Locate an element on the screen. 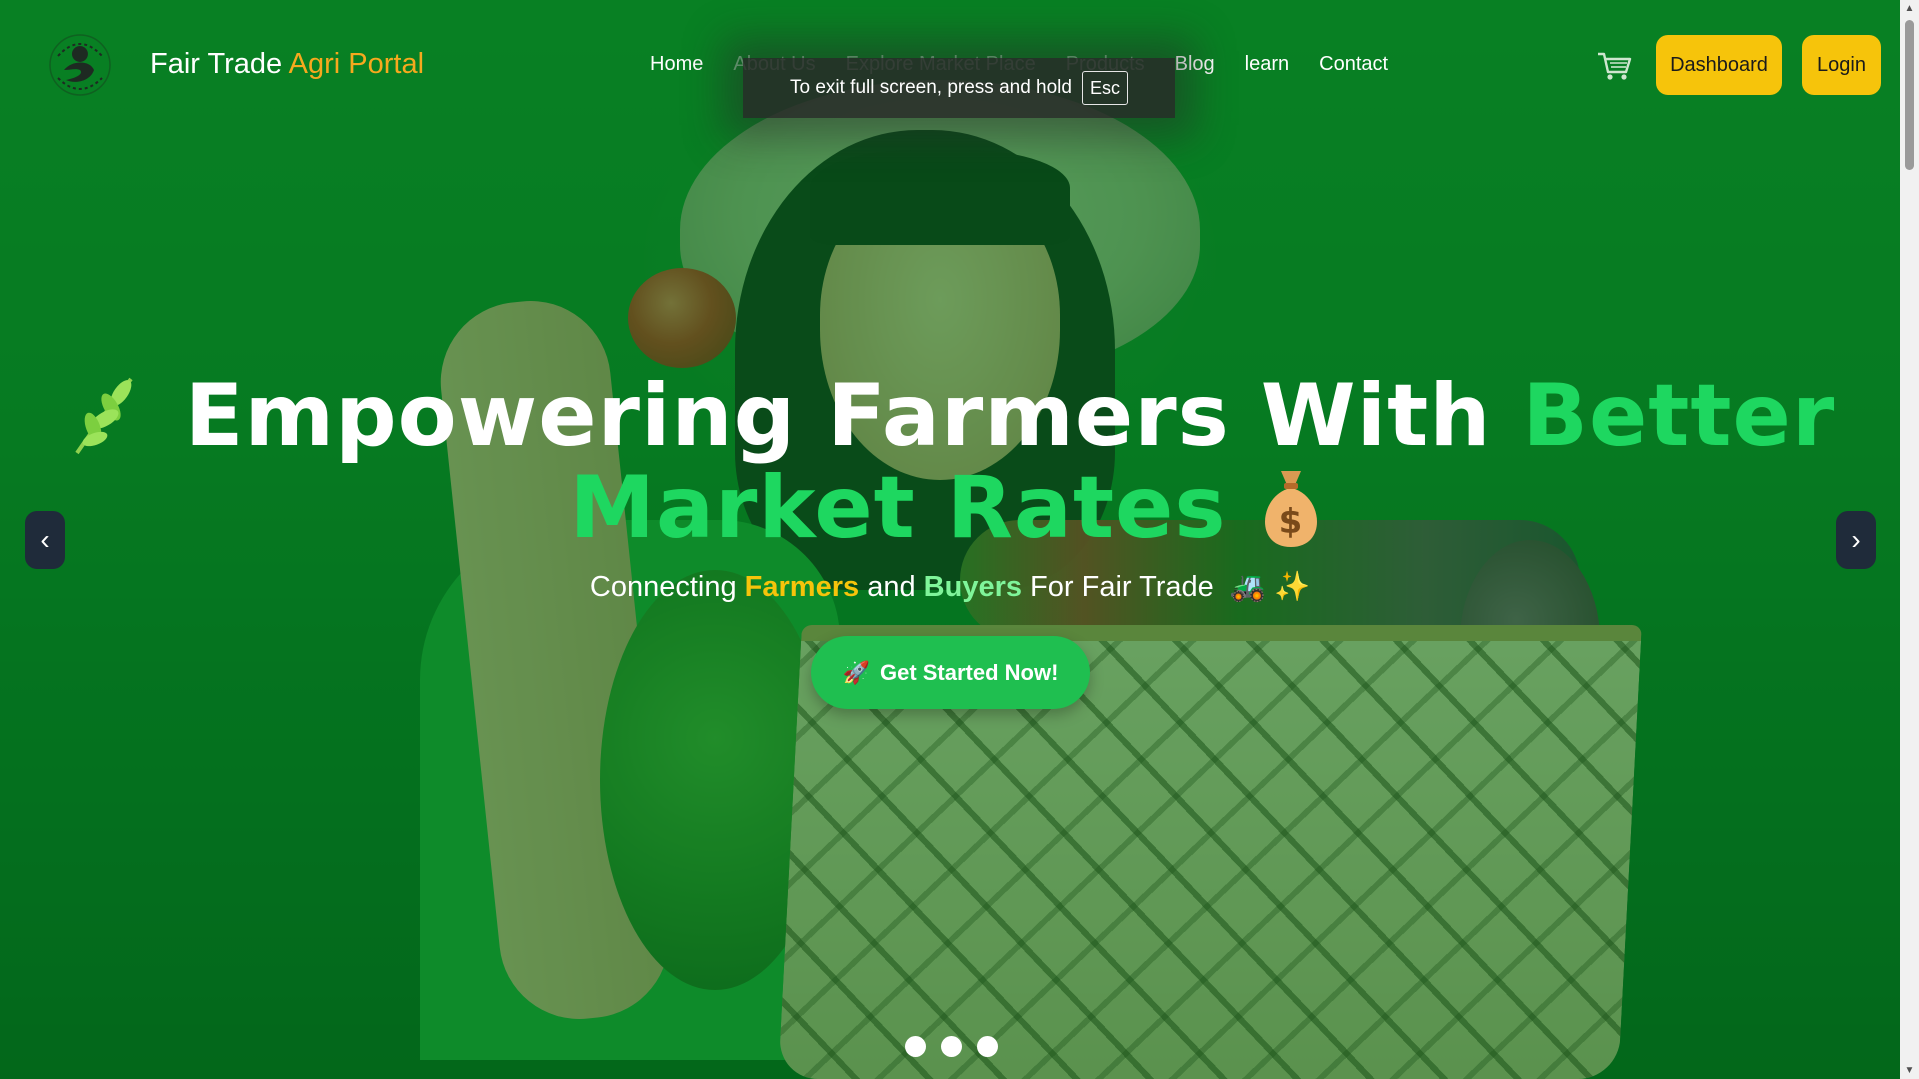 The image size is (1919, 1079). nav-learn: learn is located at coordinates (1267, 64).